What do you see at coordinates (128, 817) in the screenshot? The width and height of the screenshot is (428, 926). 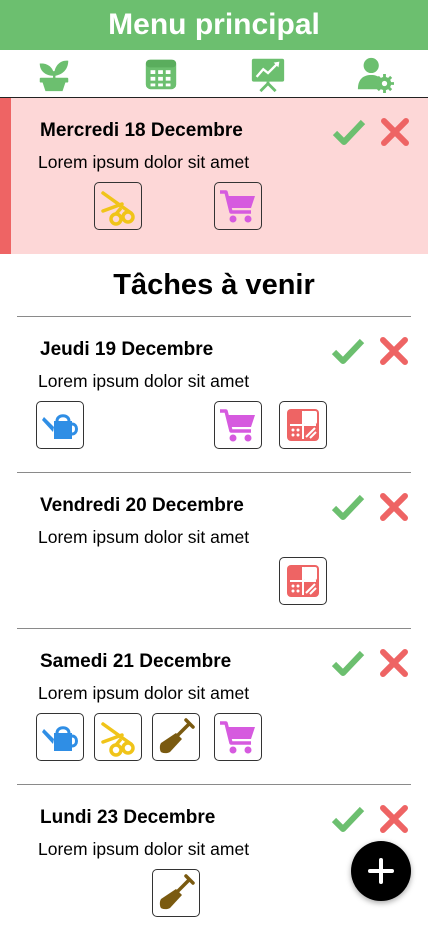 I see `task-date: Lundi 23 Decembre` at bounding box center [128, 817].